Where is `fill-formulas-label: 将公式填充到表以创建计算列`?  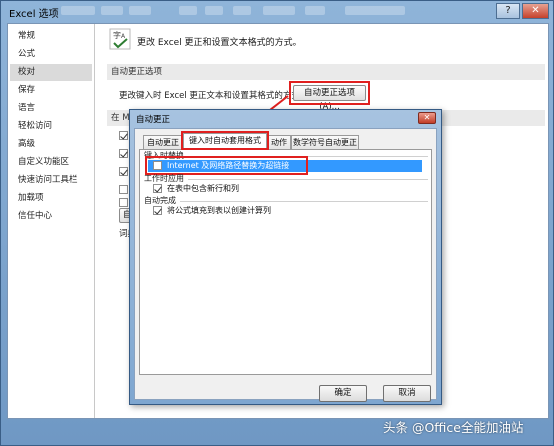 fill-formulas-label: 将公式填充到表以创建计算列 is located at coordinates (219, 210).